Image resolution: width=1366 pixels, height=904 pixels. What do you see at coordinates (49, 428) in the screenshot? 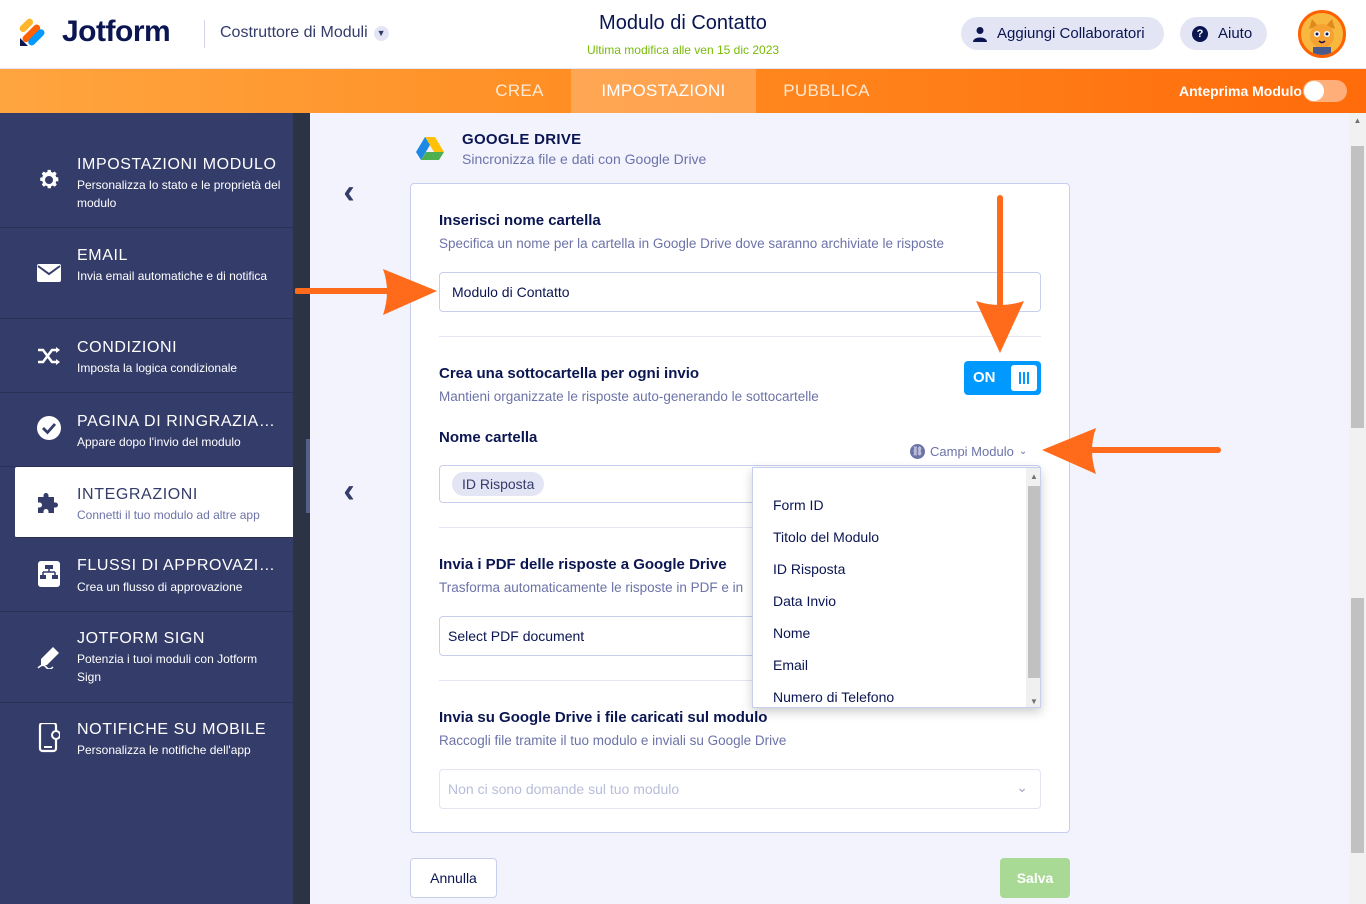
I see `check-circle-icon` at bounding box center [49, 428].